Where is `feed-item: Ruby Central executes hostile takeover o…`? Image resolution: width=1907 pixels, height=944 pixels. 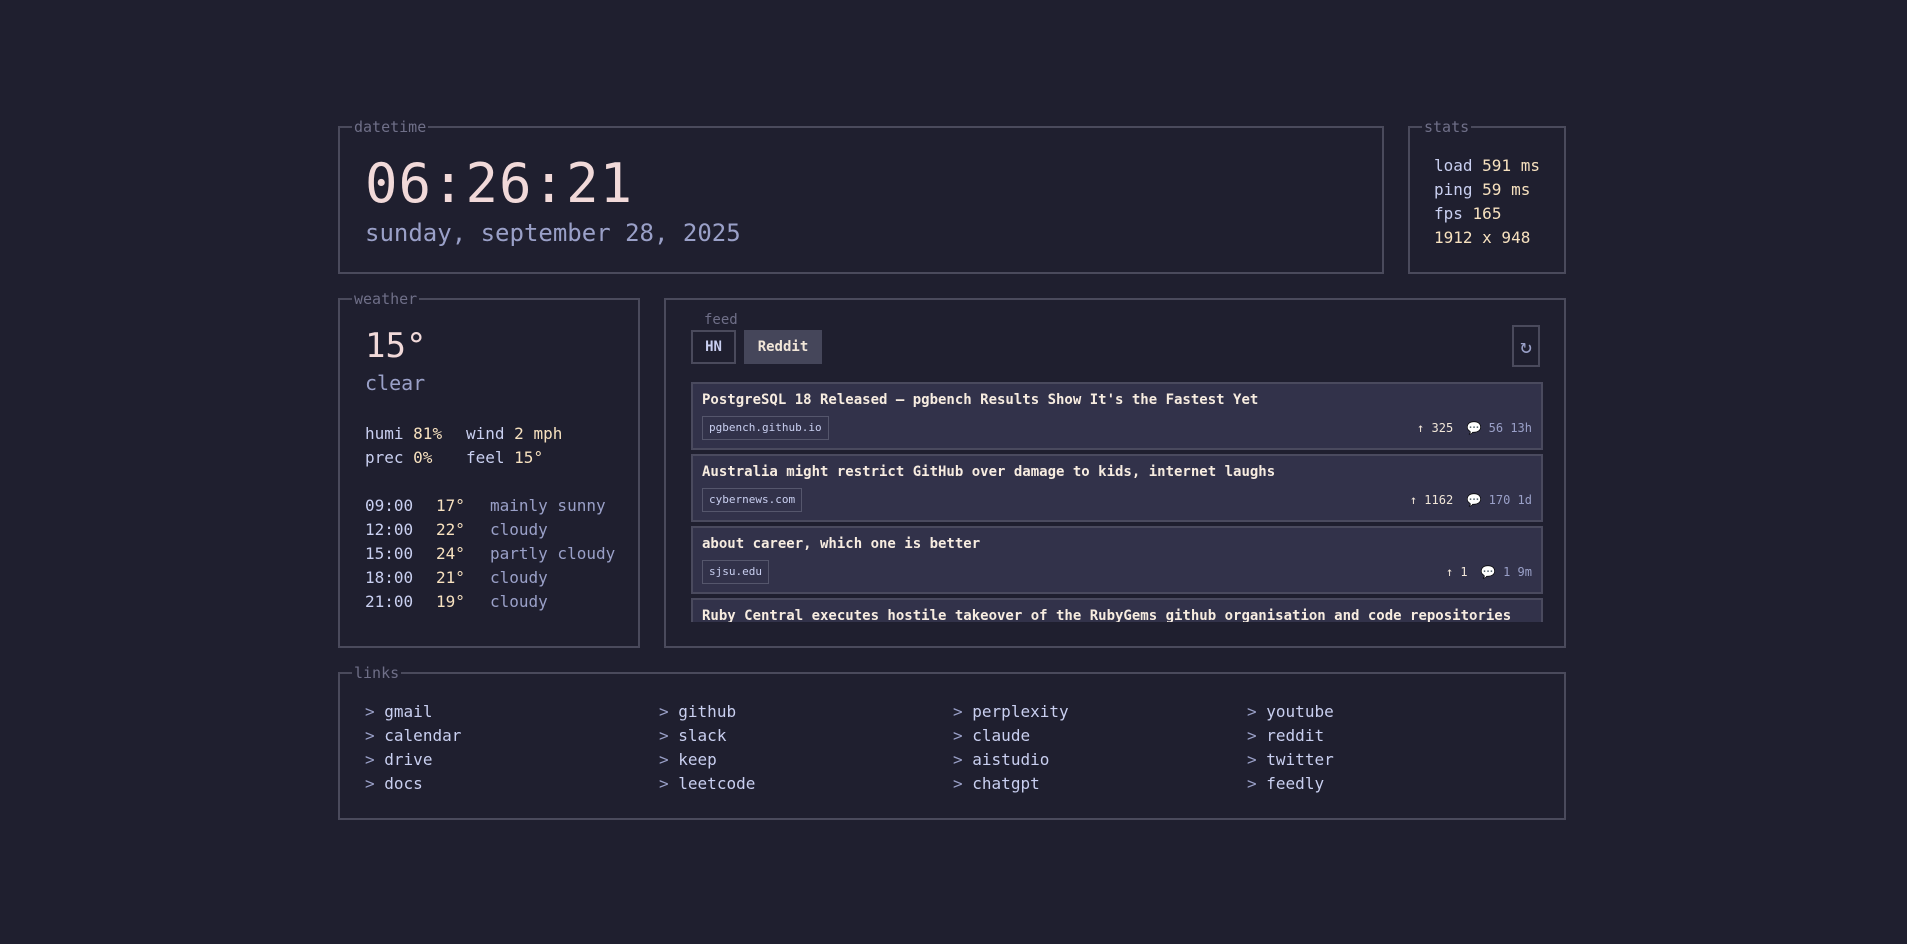
feed-item: Ruby Central executes hostile takeover o… is located at coordinates (1117, 610).